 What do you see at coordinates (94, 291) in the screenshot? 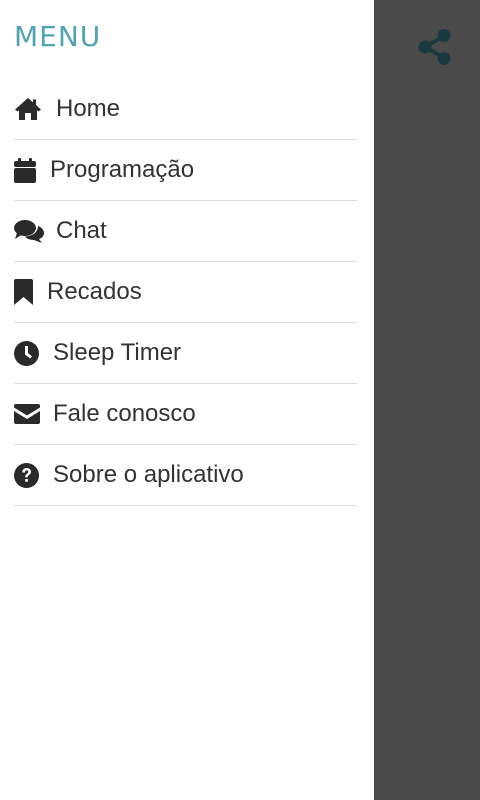
I see `menu-item-label: Recados` at bounding box center [94, 291].